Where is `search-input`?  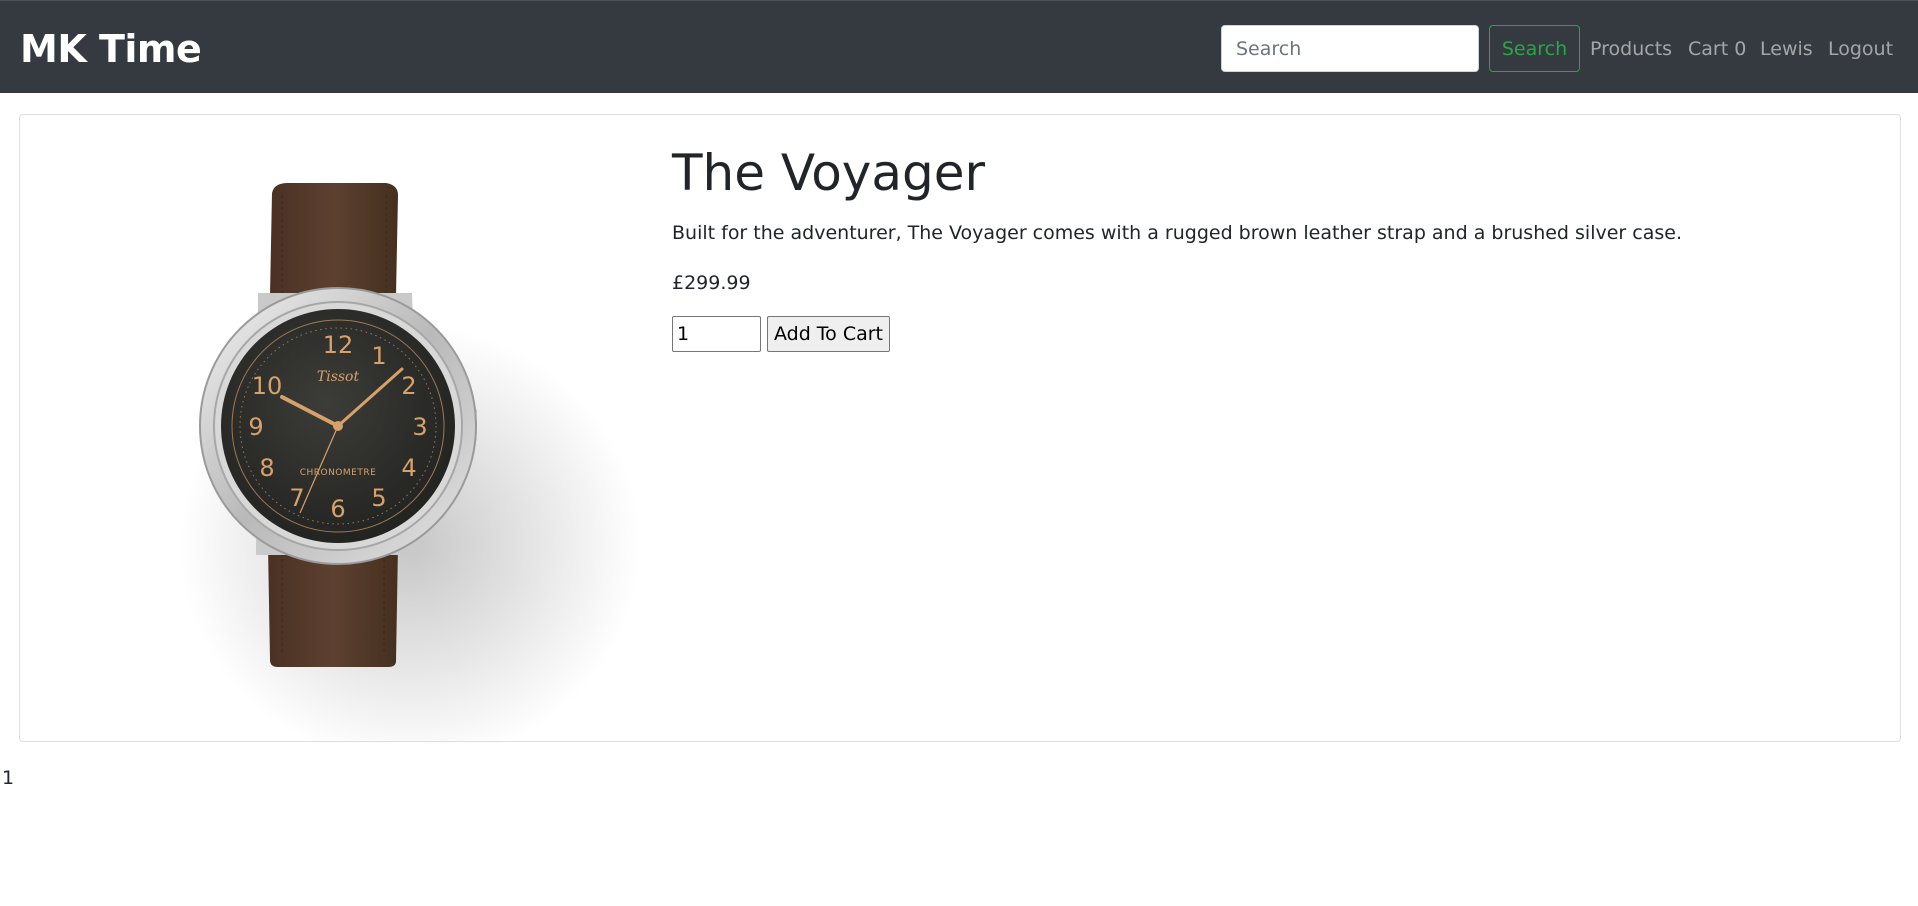
search-input is located at coordinates (1350, 48).